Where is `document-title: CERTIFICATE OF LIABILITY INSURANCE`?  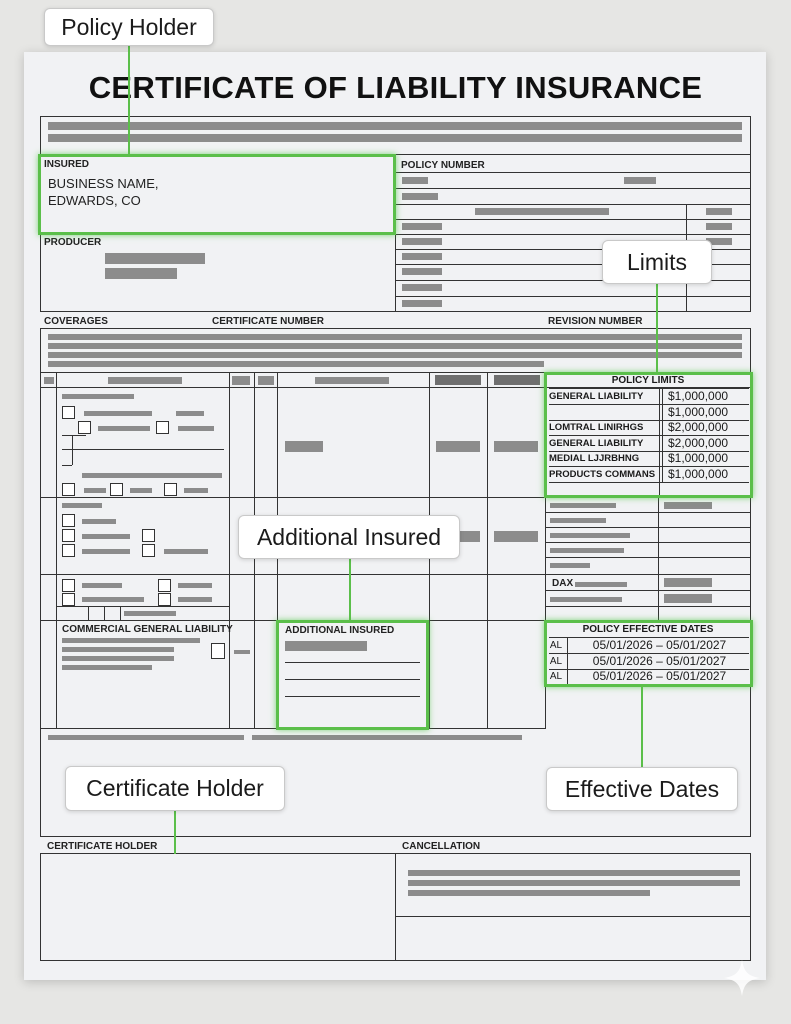
document-title: CERTIFICATE OF LIABILITY INSURANCE is located at coordinates (395, 87).